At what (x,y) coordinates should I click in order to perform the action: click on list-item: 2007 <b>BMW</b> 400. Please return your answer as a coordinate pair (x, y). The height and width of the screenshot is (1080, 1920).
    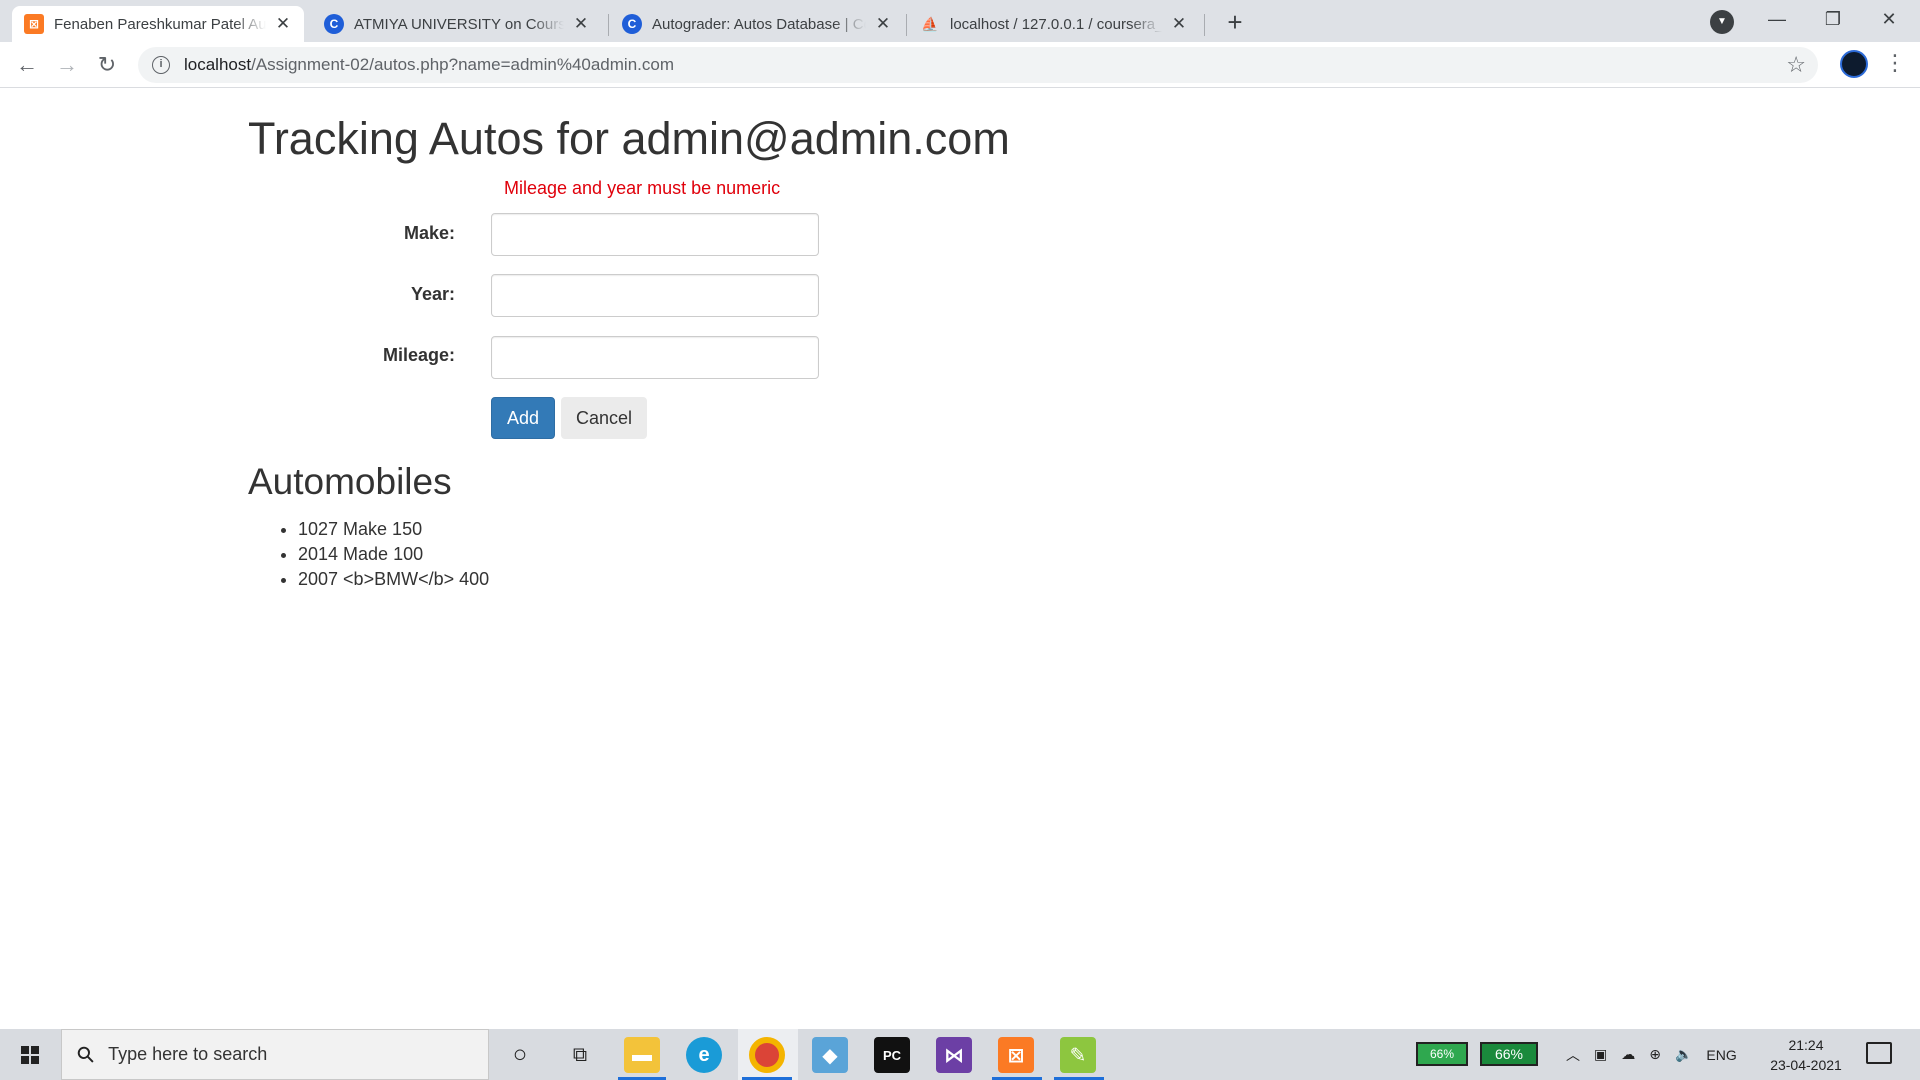
    Looking at the image, I should click on (393, 579).